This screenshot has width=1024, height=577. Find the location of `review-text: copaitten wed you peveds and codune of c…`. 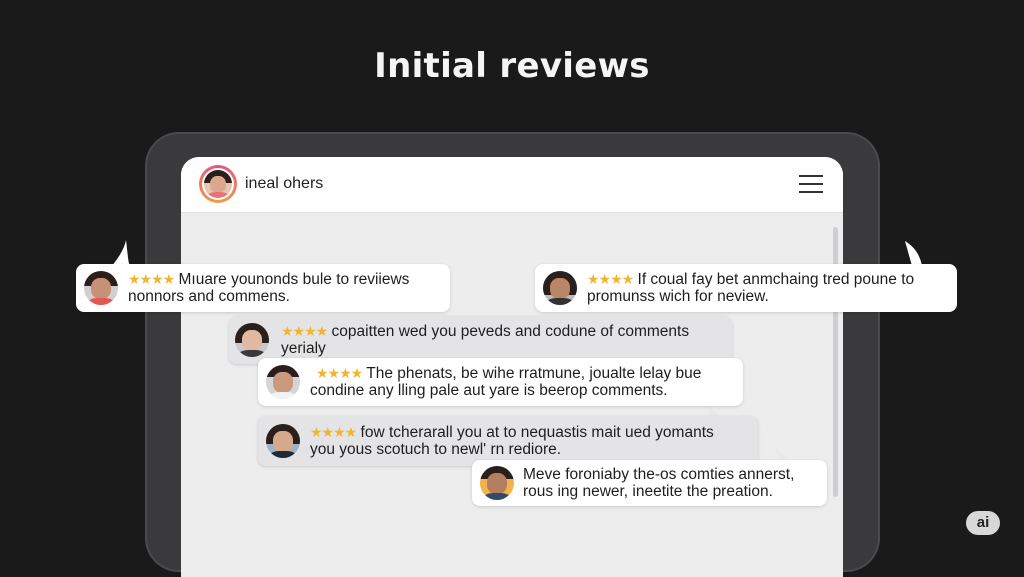

review-text: copaitten wed you peveds and codune of c… is located at coordinates (510, 331).